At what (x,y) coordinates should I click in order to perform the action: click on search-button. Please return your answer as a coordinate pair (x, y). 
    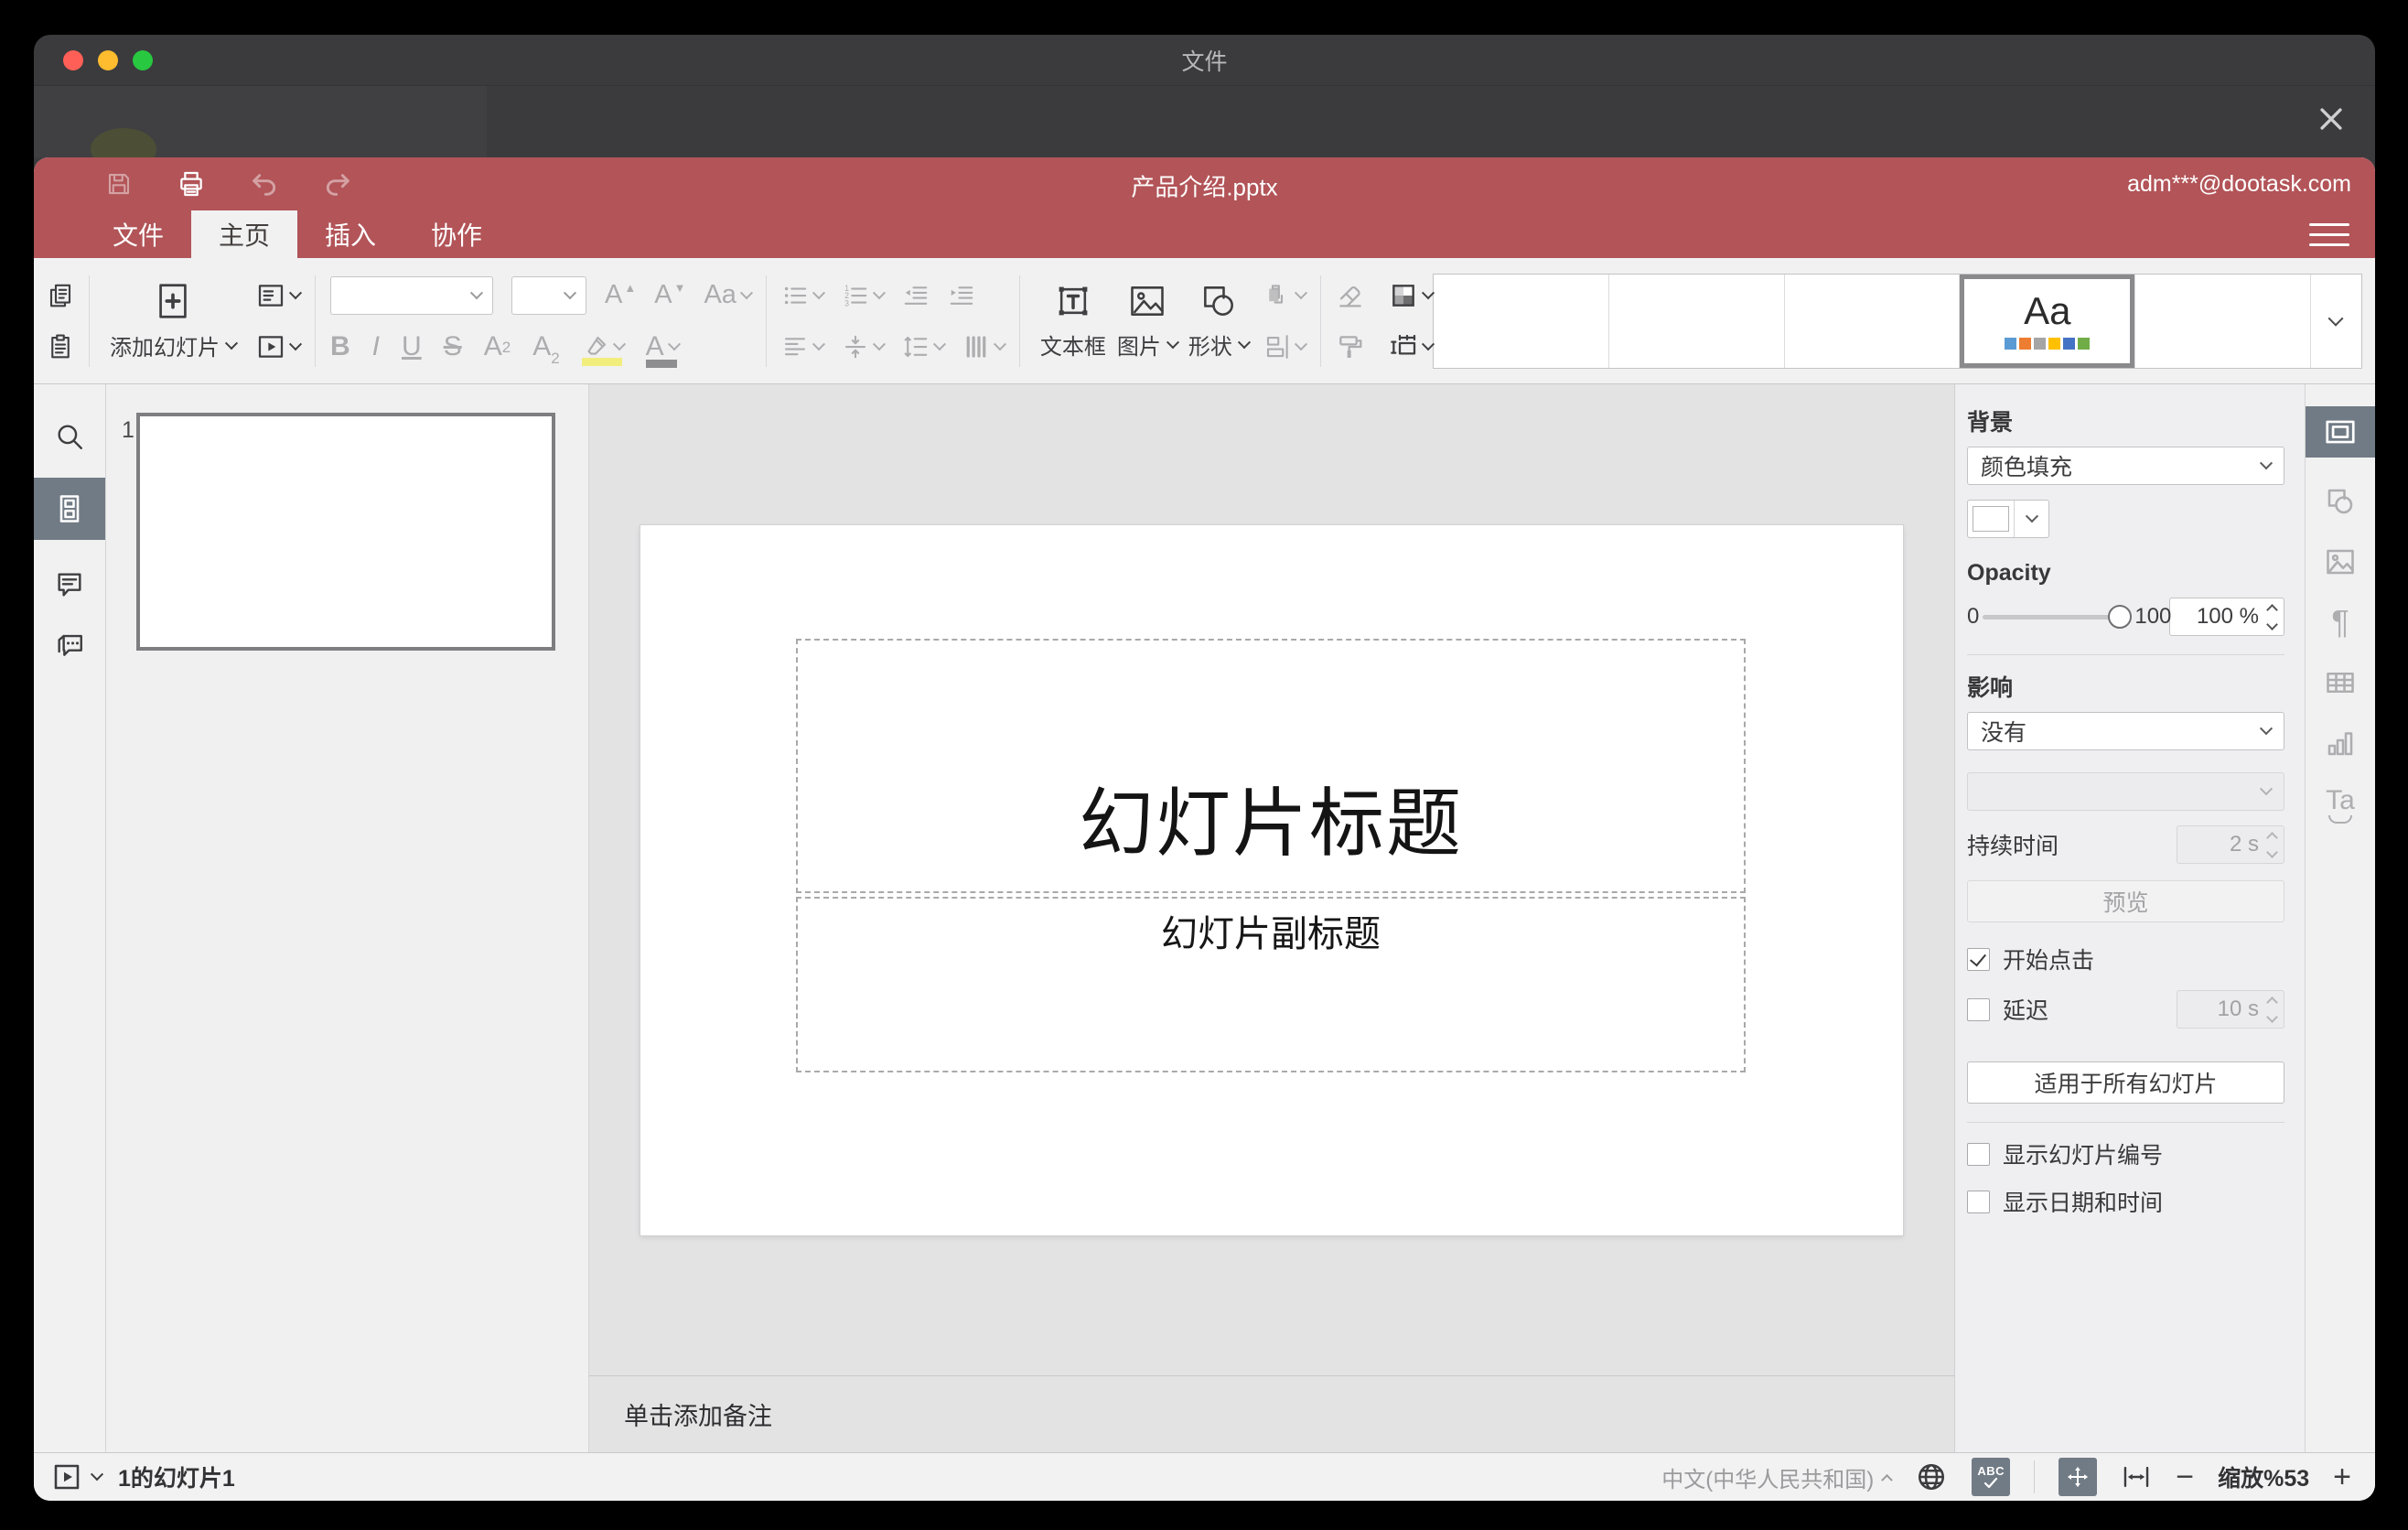
    Looking at the image, I should click on (69, 436).